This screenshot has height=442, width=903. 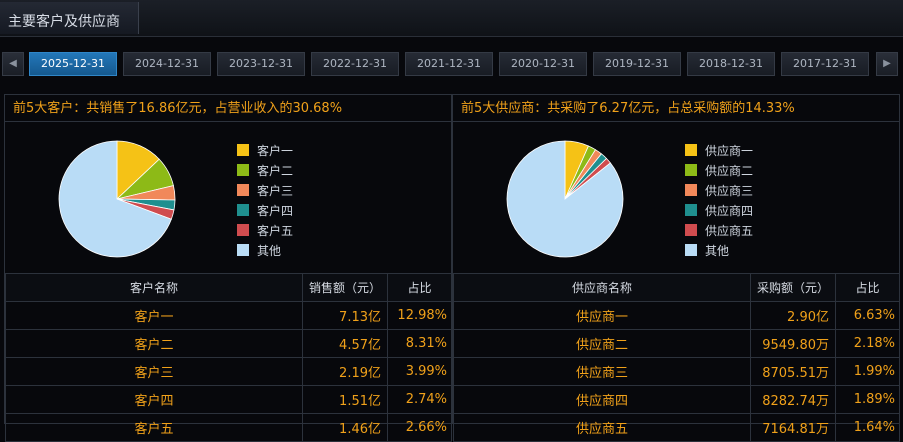 What do you see at coordinates (275, 191) in the screenshot?
I see `legend-label: 客户三` at bounding box center [275, 191].